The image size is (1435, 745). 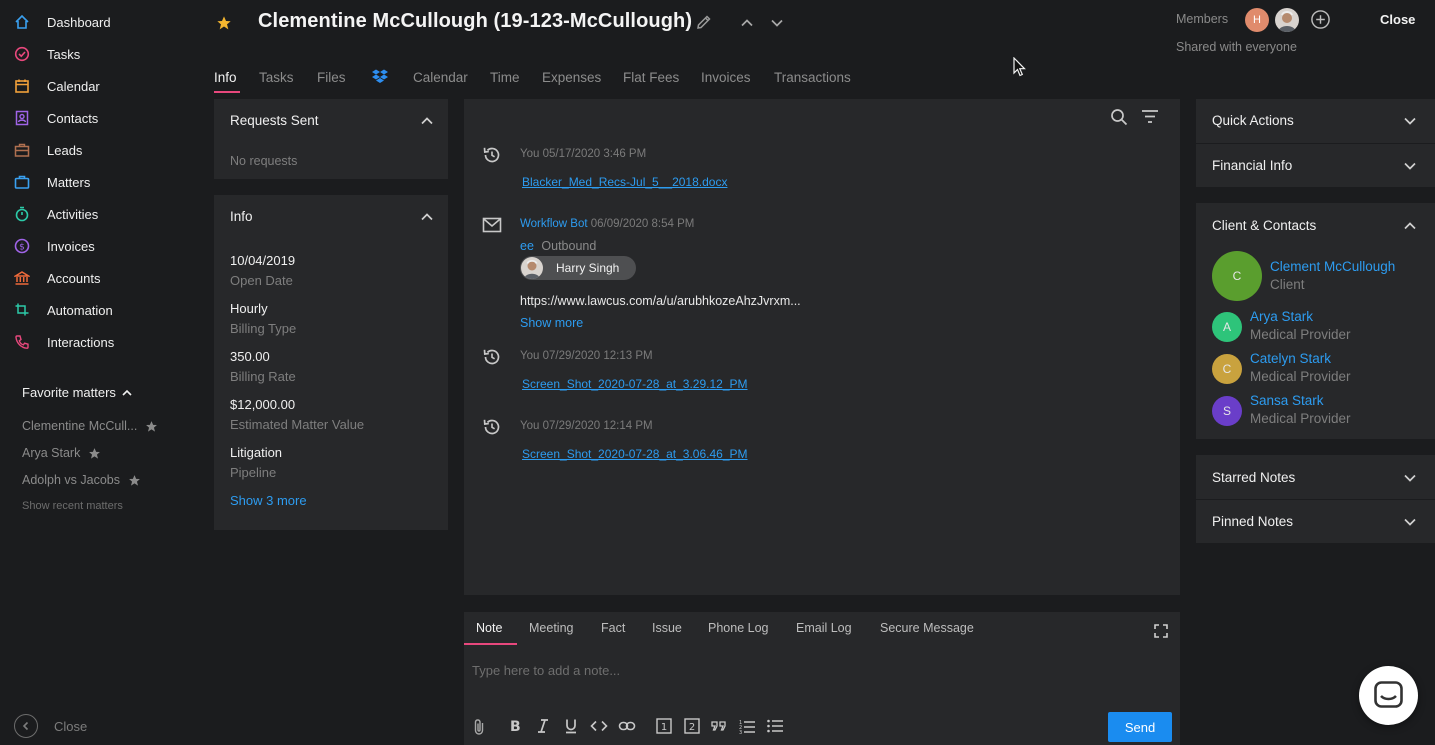 I want to click on svg-text: 3, so click(x=740, y=732).